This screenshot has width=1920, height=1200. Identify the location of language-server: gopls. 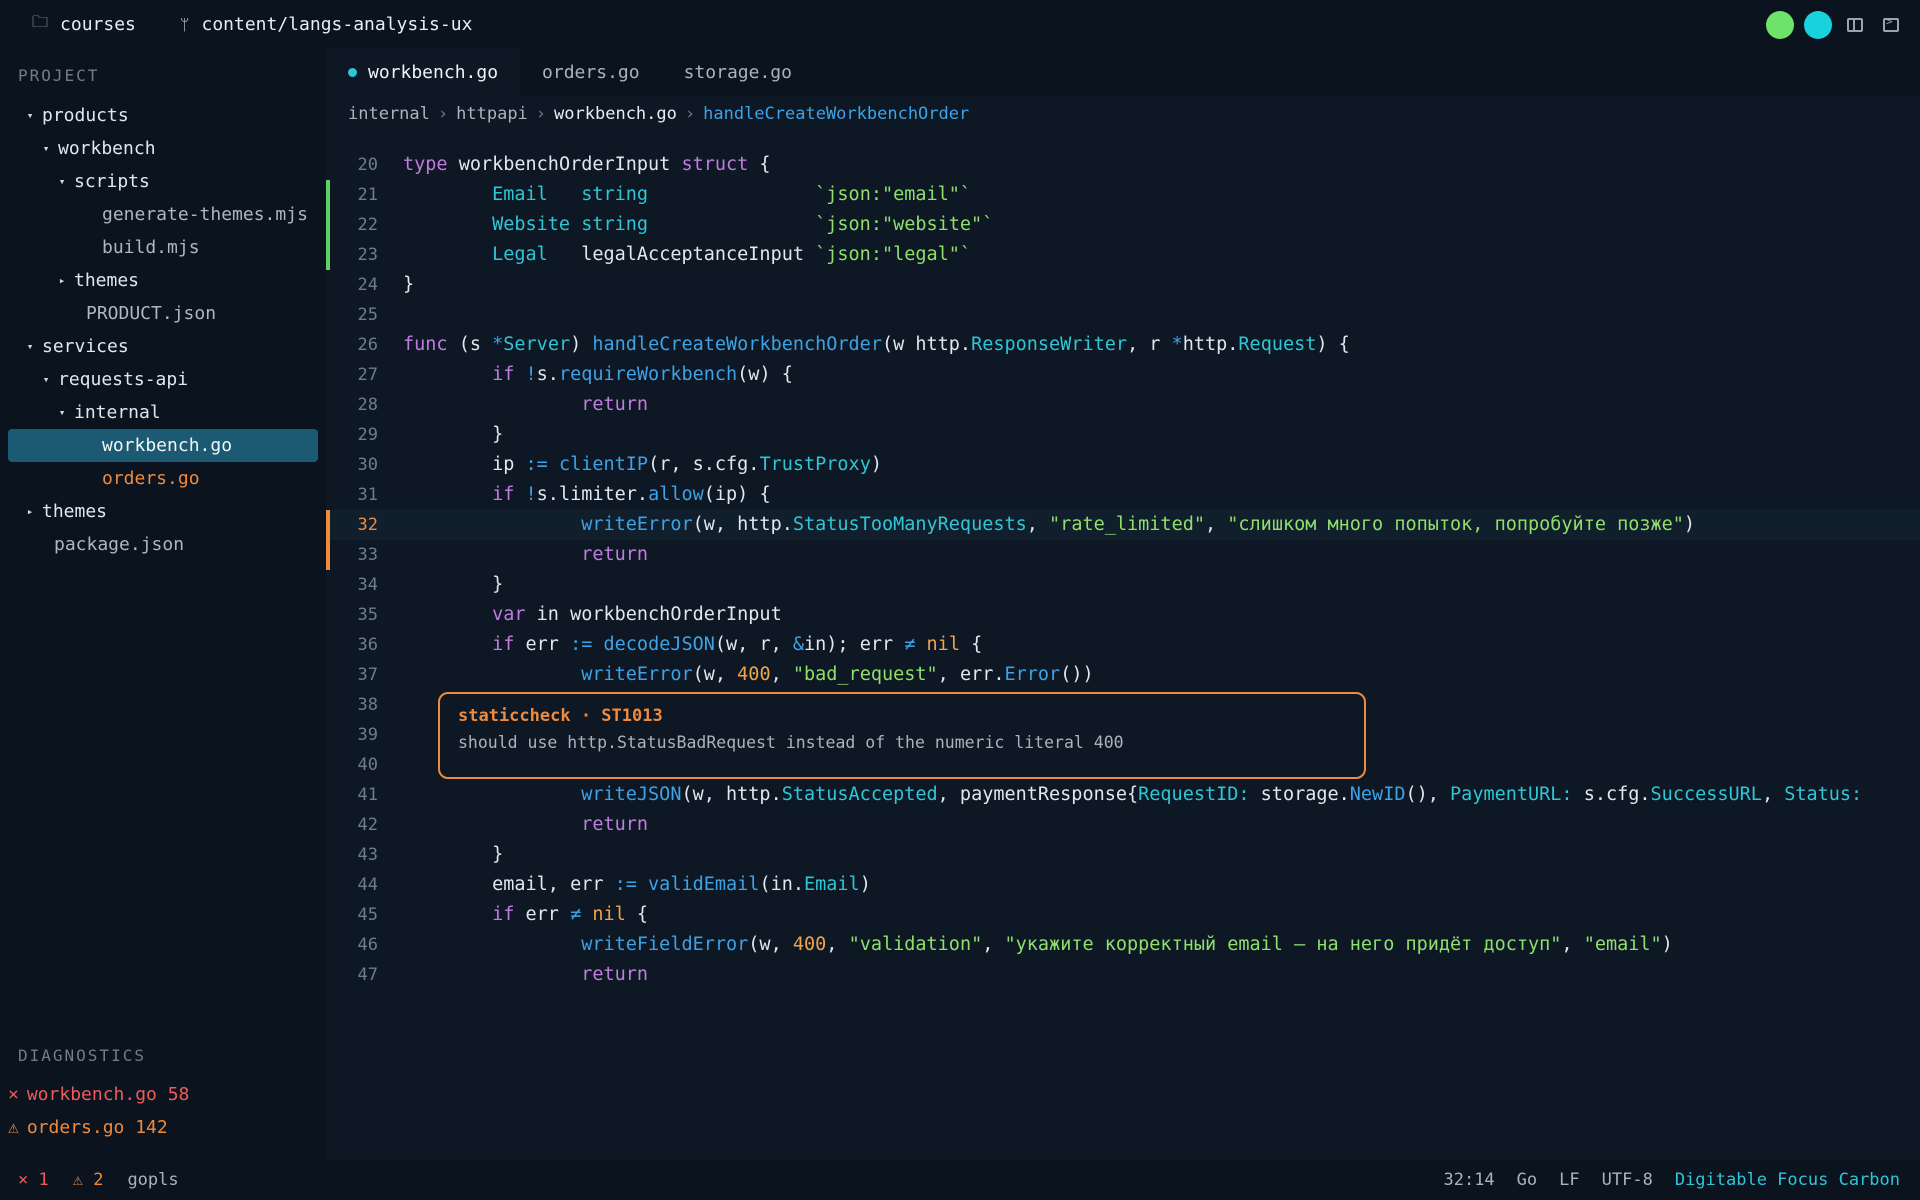
(152, 1180).